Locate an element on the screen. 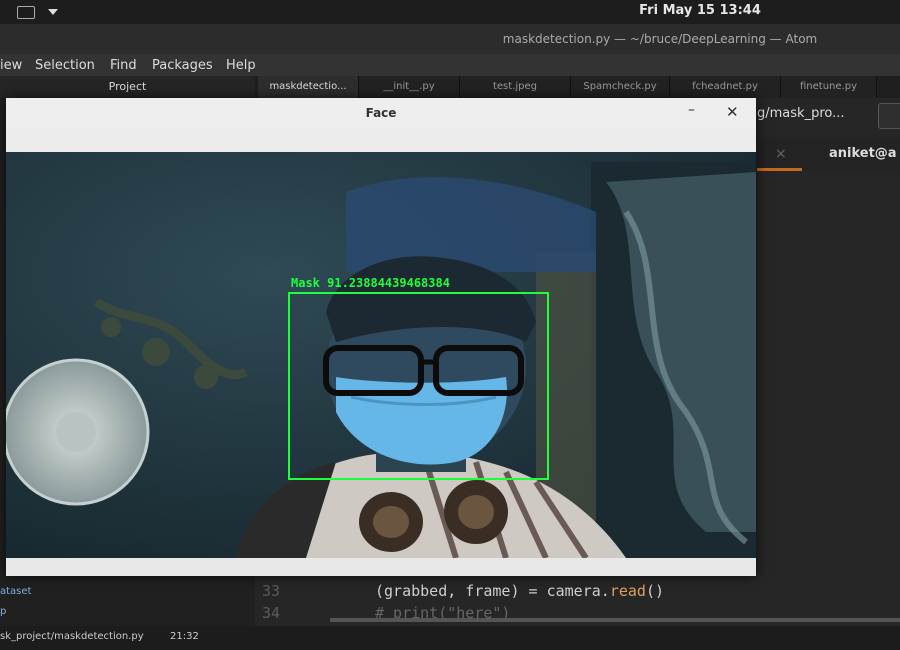  tab-finetune: finetune.py is located at coordinates (829, 87).